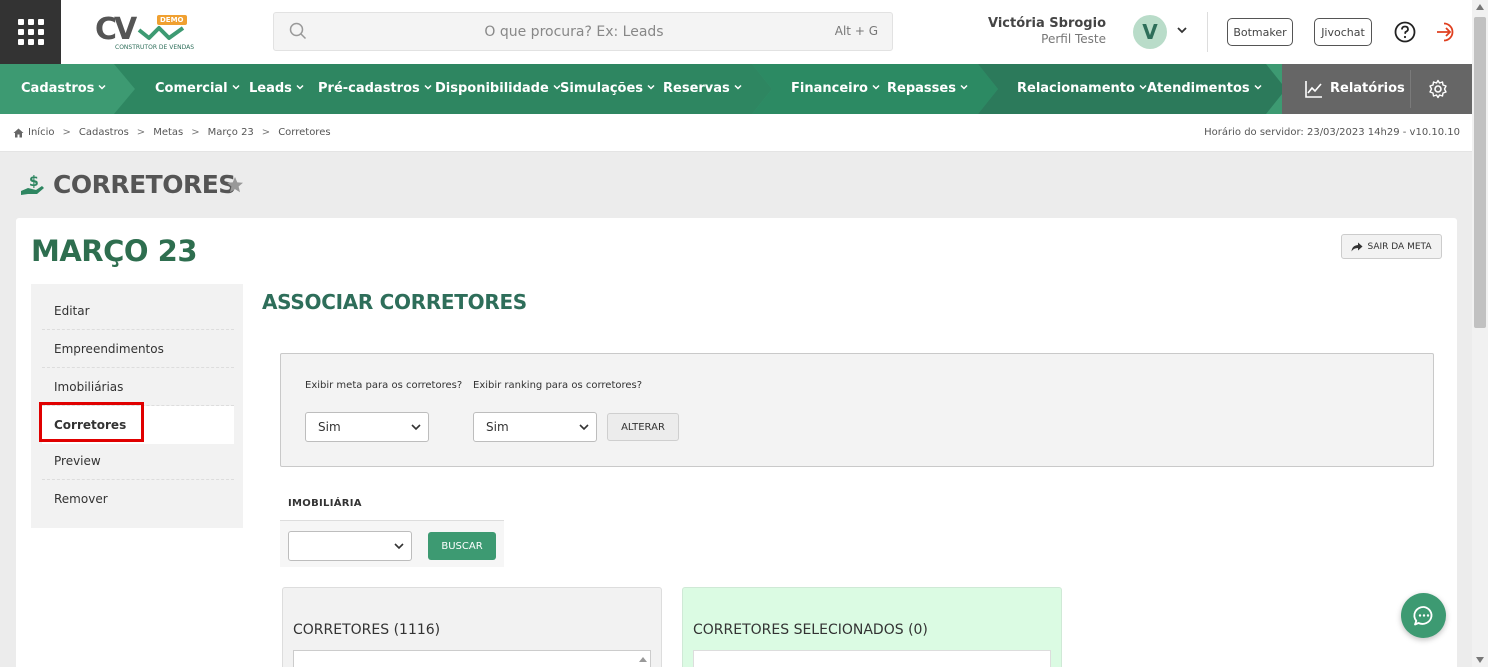 The width and height of the screenshot is (1488, 667). What do you see at coordinates (1446, 32) in the screenshot?
I see `logout-icon` at bounding box center [1446, 32].